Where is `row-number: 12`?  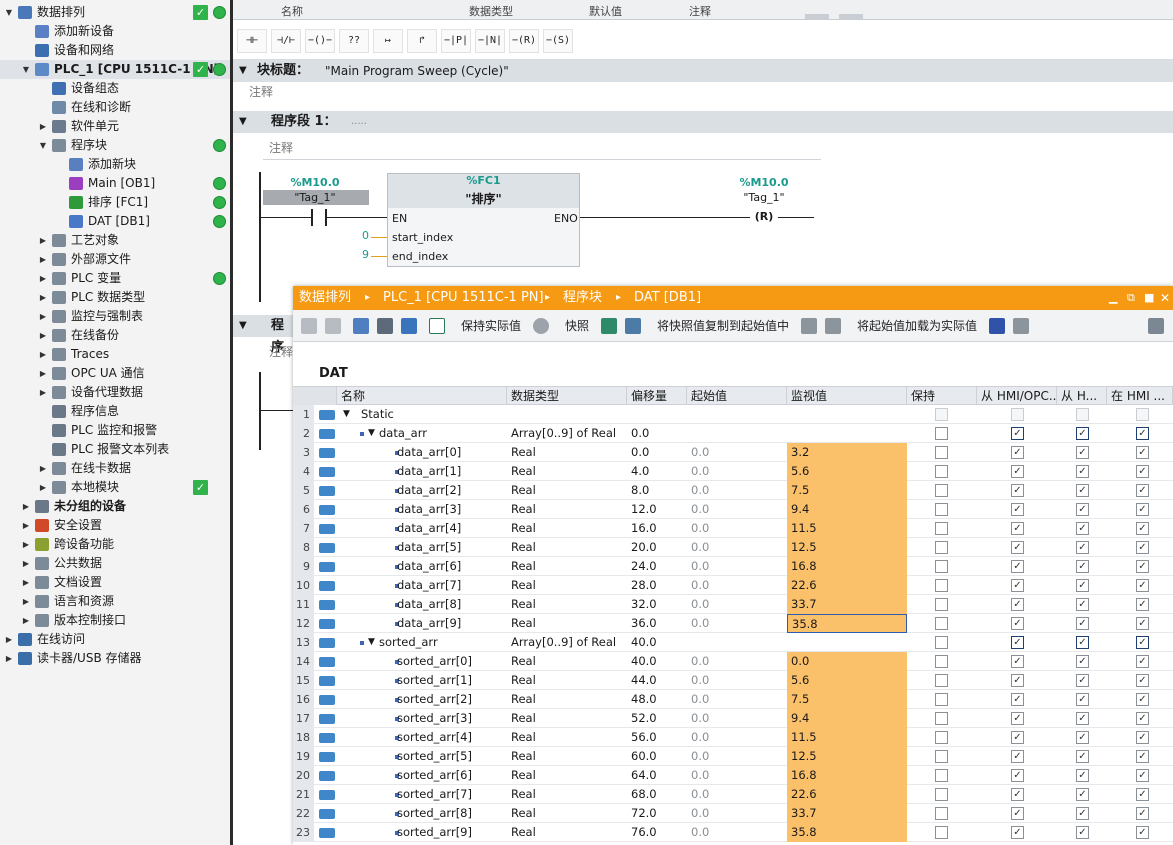 row-number: 12 is located at coordinates (303, 623).